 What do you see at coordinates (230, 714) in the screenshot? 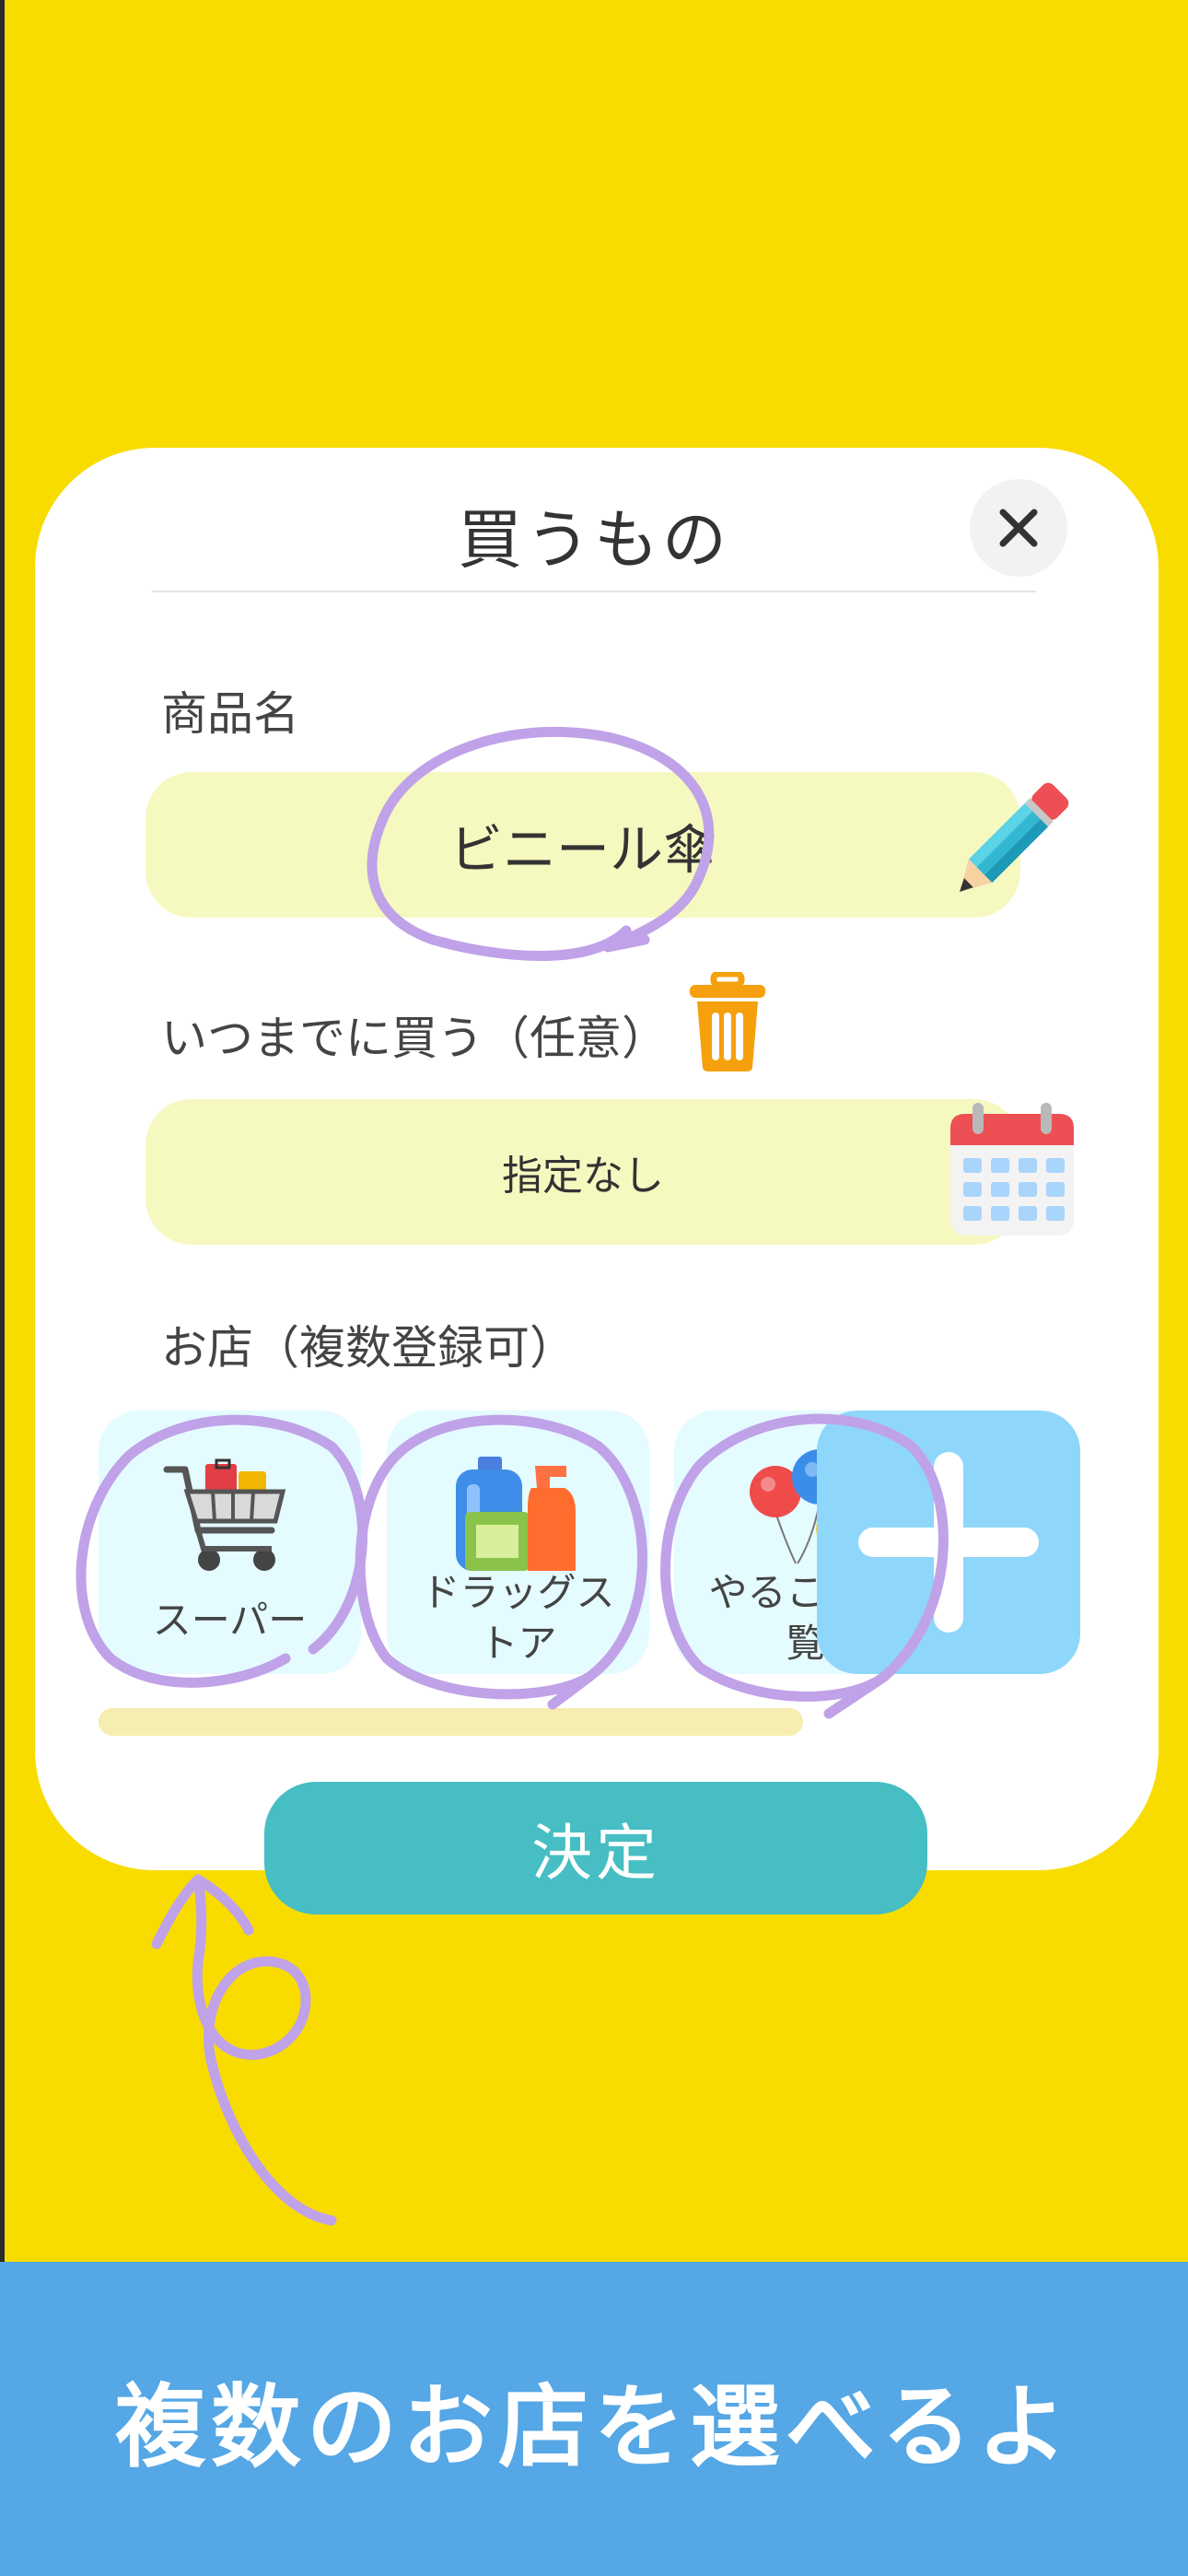
I see `product-name-label: 商品名` at bounding box center [230, 714].